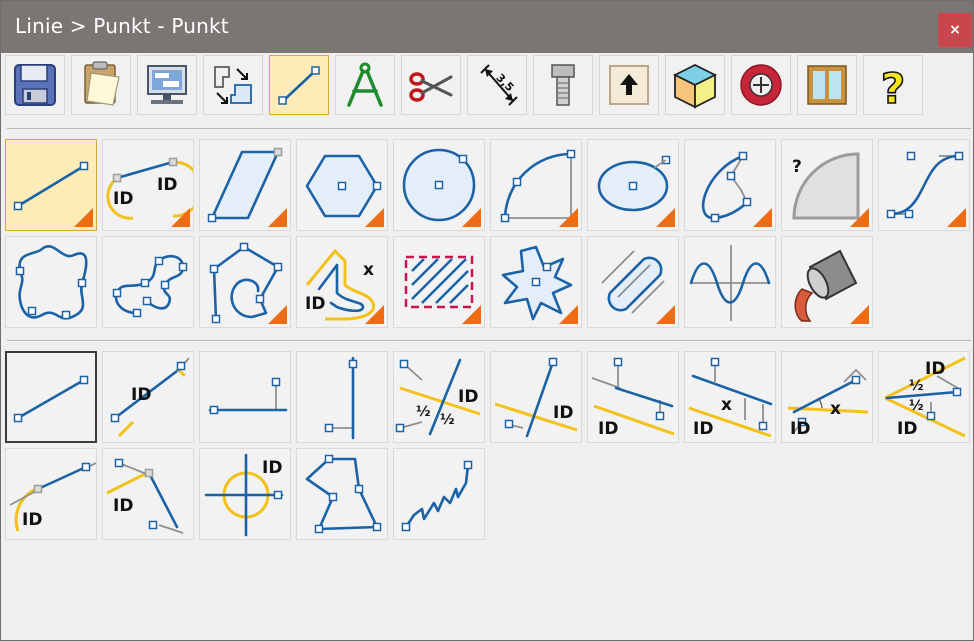 The height and width of the screenshot is (641, 974). I want to click on line-zigzag, so click(439, 494).